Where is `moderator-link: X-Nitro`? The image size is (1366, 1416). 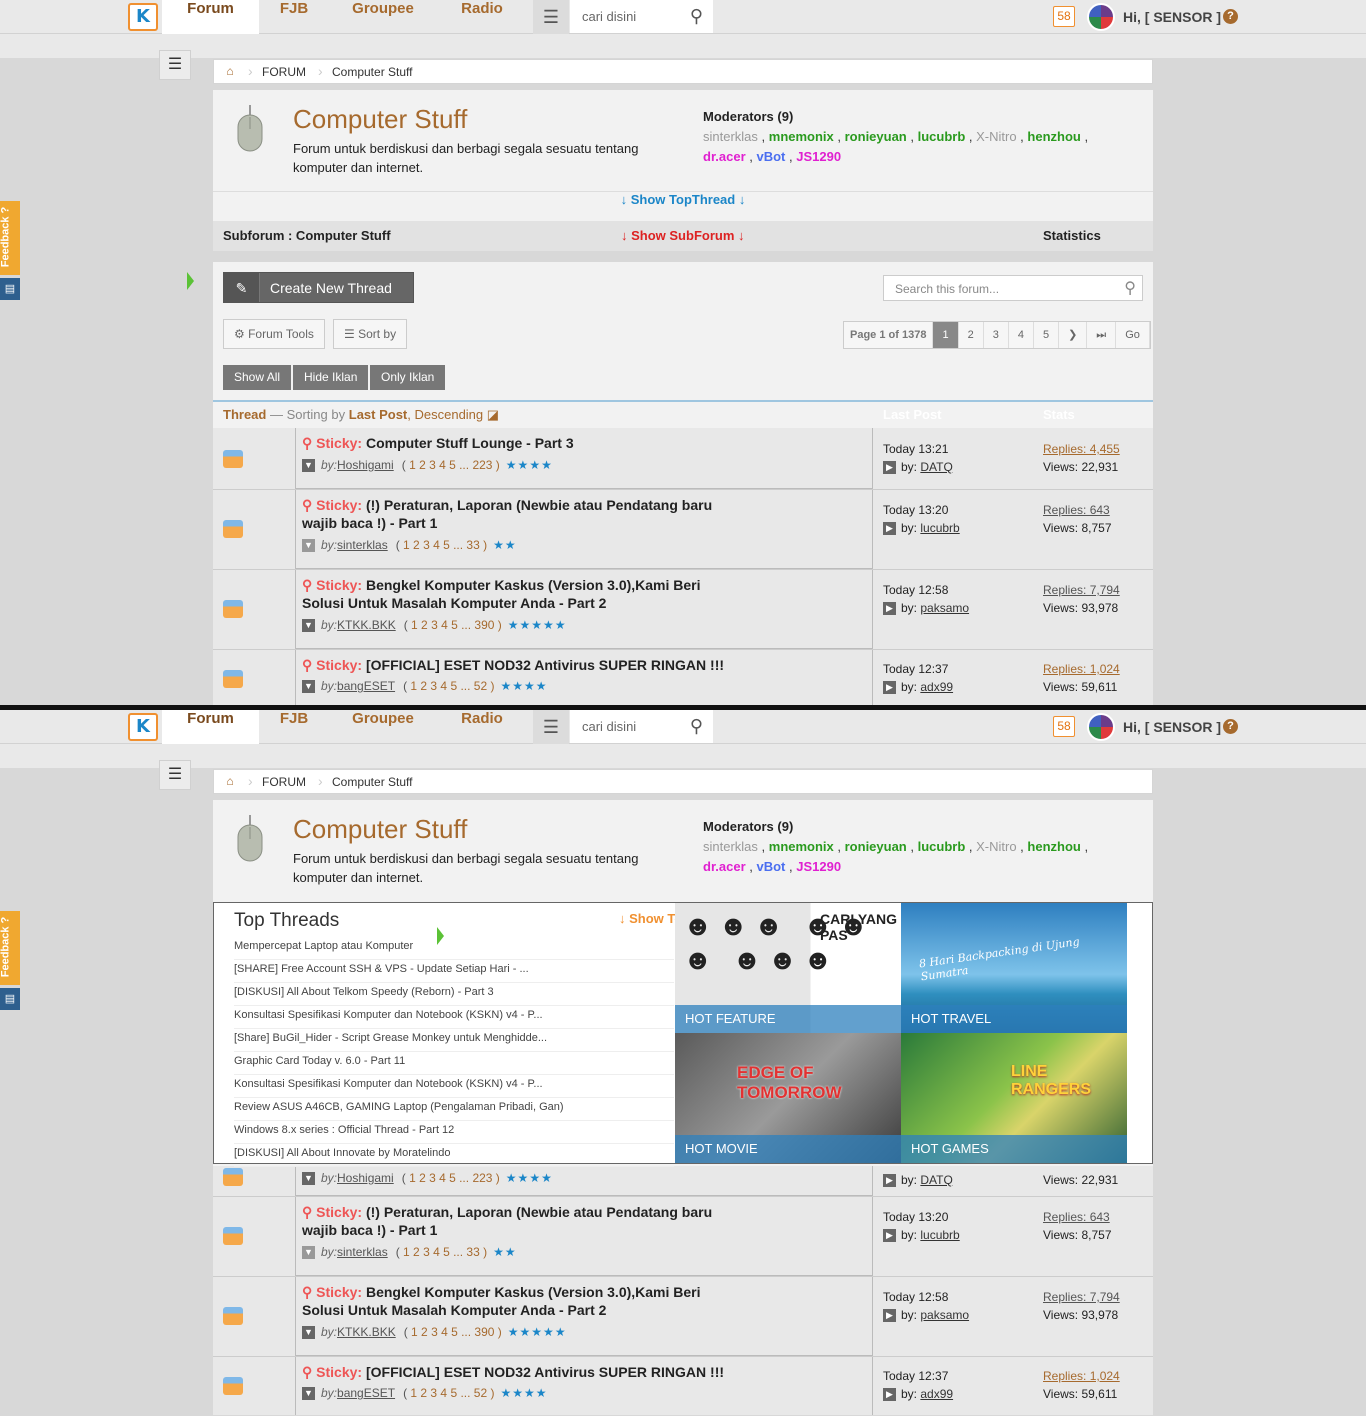 moderator-link: X-Nitro is located at coordinates (996, 846).